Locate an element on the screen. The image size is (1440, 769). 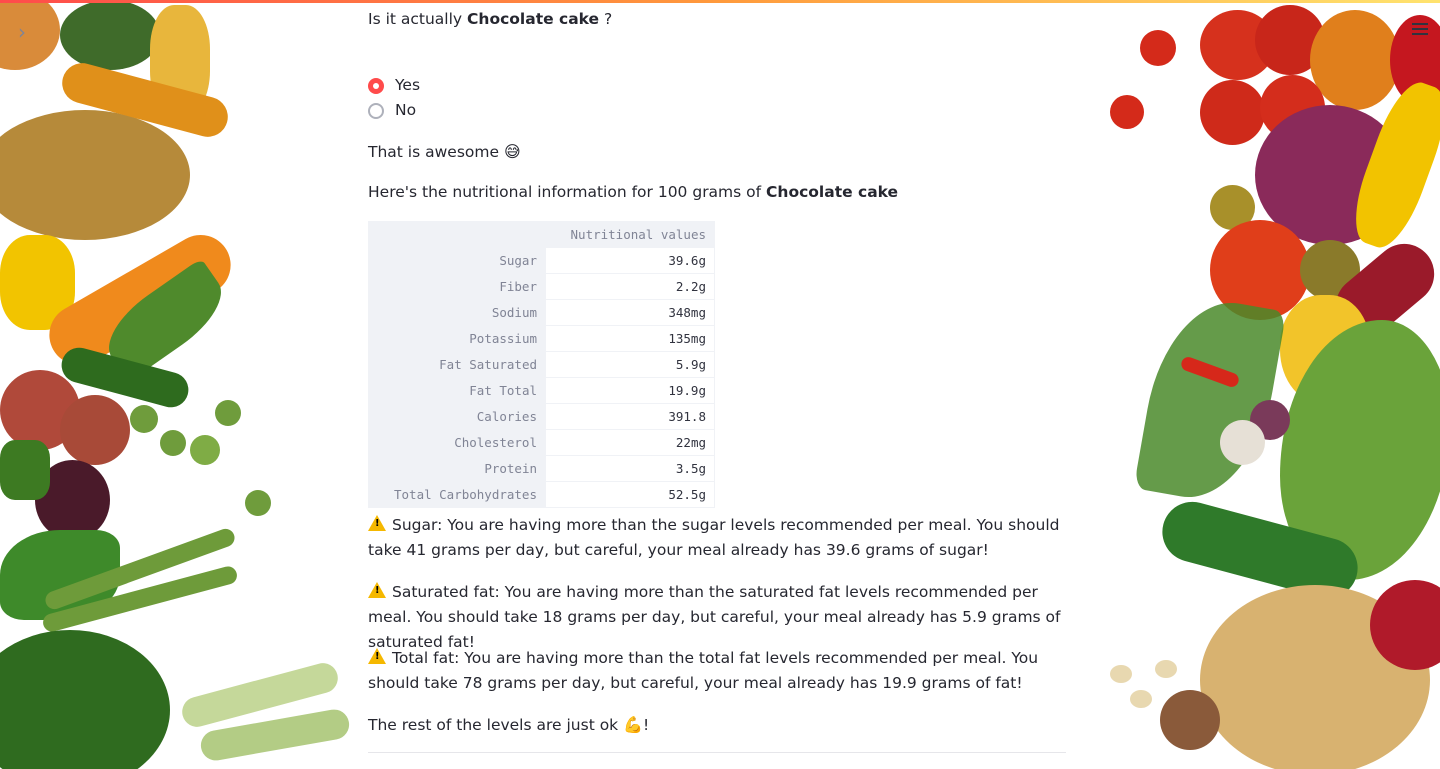
radio-label-no: No is located at coordinates (406, 110).